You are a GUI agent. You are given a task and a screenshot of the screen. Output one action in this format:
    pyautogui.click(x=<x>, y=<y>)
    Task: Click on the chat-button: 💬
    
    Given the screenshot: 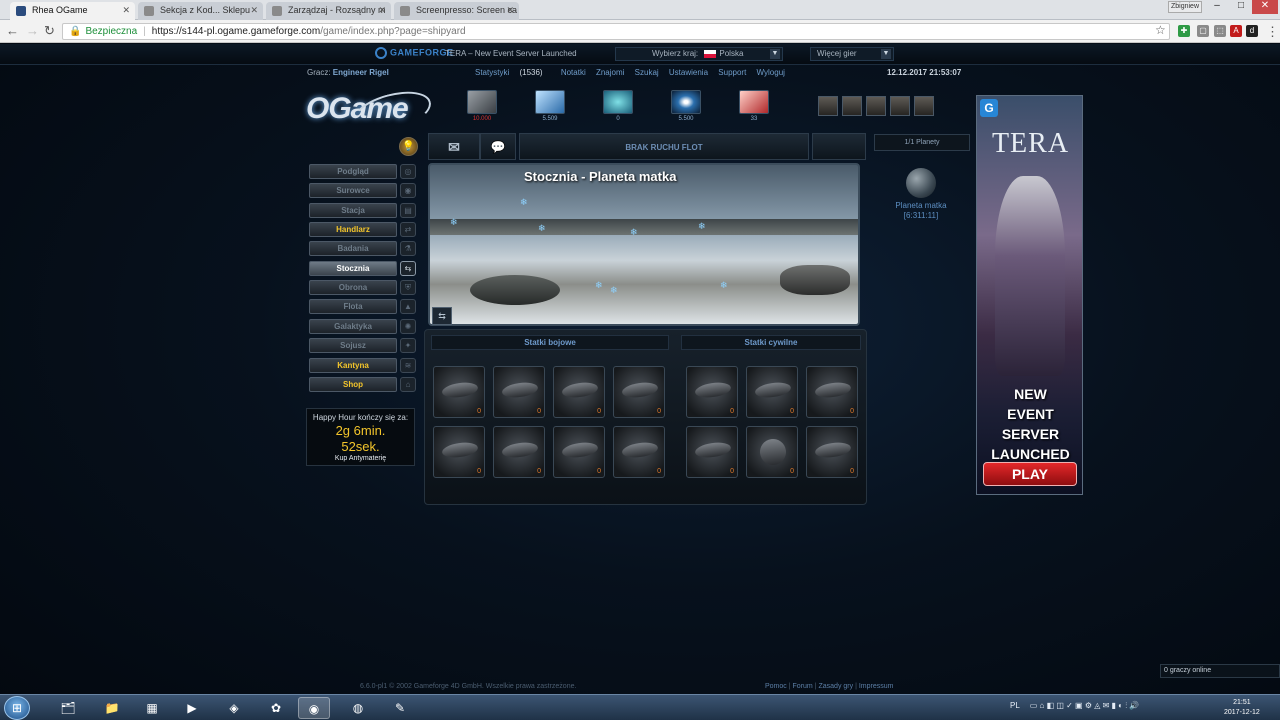 What is the action you would take?
    pyautogui.click(x=498, y=146)
    